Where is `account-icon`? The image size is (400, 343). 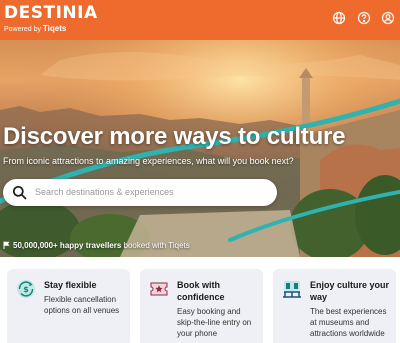 account-icon is located at coordinates (388, 18).